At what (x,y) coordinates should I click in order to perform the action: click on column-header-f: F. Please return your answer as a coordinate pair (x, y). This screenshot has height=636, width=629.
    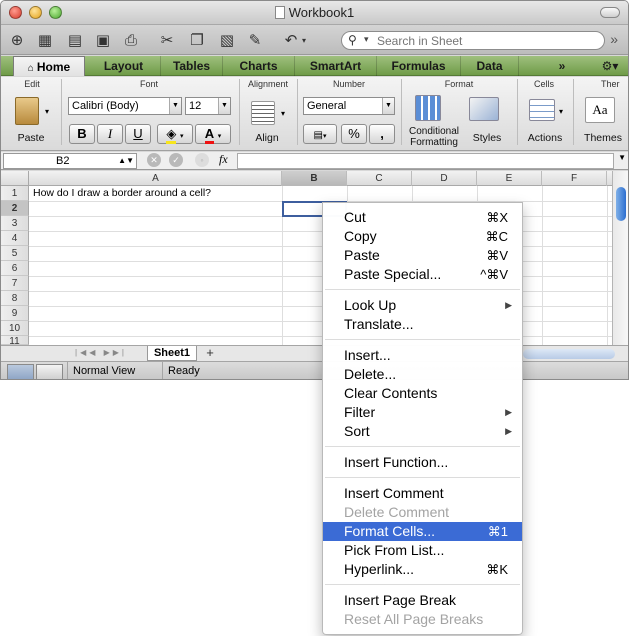
    Looking at the image, I should click on (574, 178).